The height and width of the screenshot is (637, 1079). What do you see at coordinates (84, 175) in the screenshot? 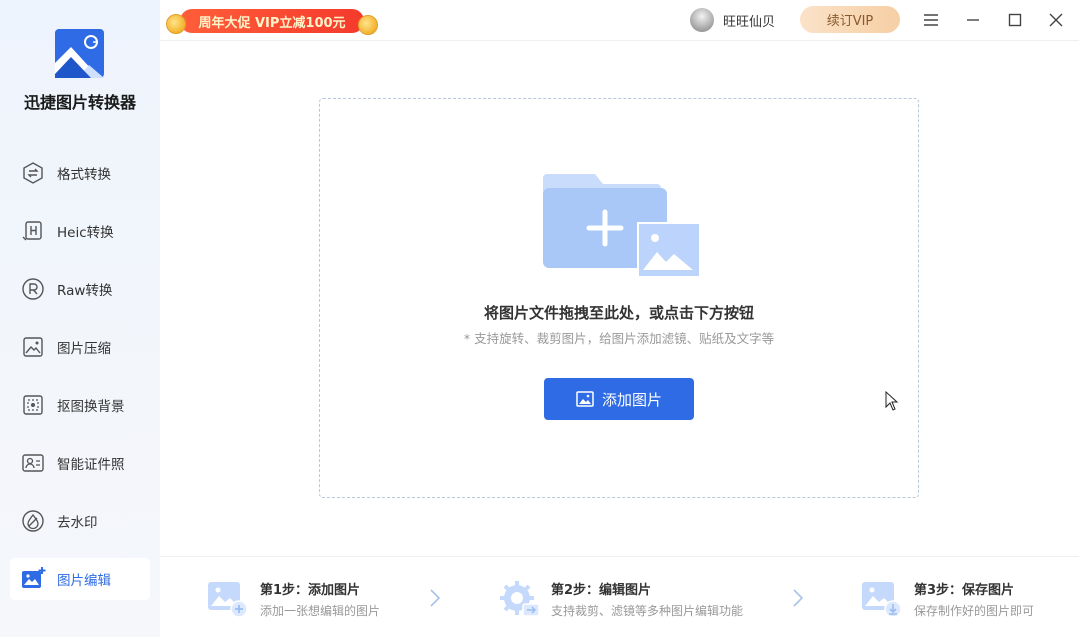
I see `sidebar-item-label: 格式转换` at bounding box center [84, 175].